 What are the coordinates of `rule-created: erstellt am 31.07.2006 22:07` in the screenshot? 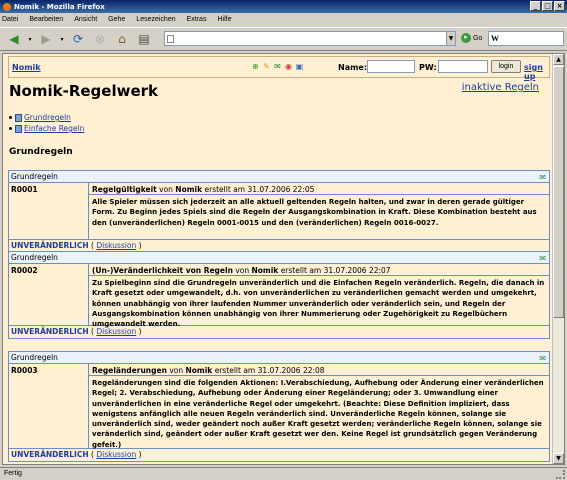 It's located at (335, 270).